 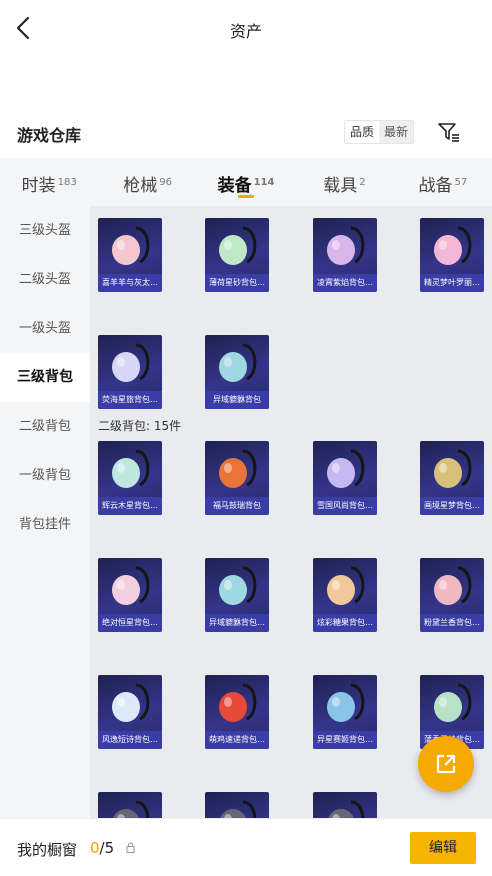 I want to click on sort-toggle: 品质 最新, so click(x=379, y=132).